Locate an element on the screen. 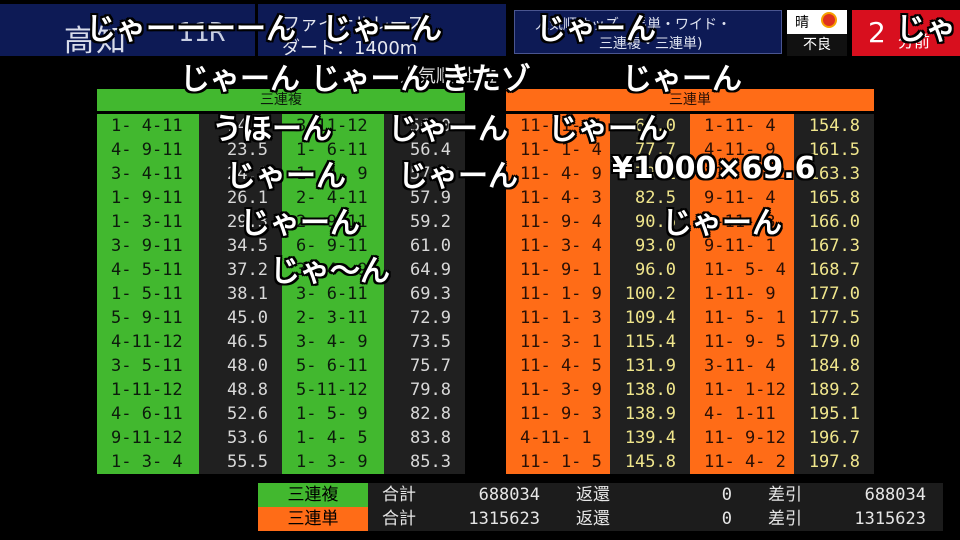 Image resolution: width=960 pixels, height=540 pixels. odds-cell: 96.0 is located at coordinates (650, 270).